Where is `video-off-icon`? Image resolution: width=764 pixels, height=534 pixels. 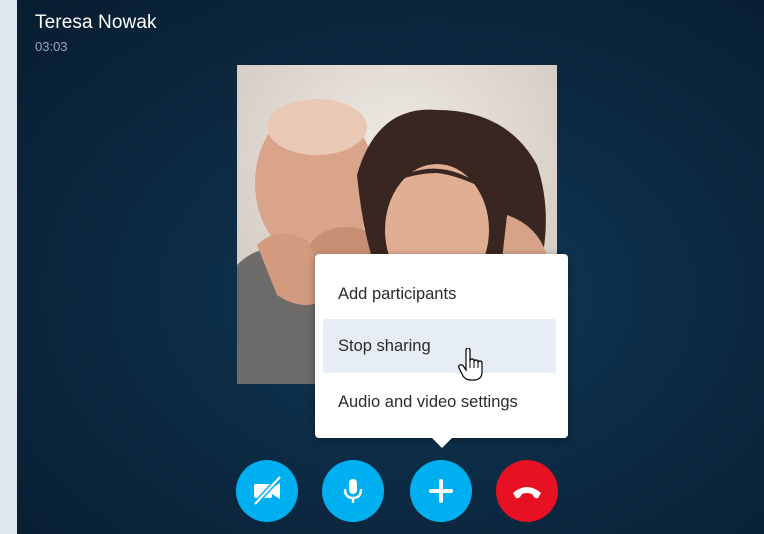 video-off-icon is located at coordinates (267, 490).